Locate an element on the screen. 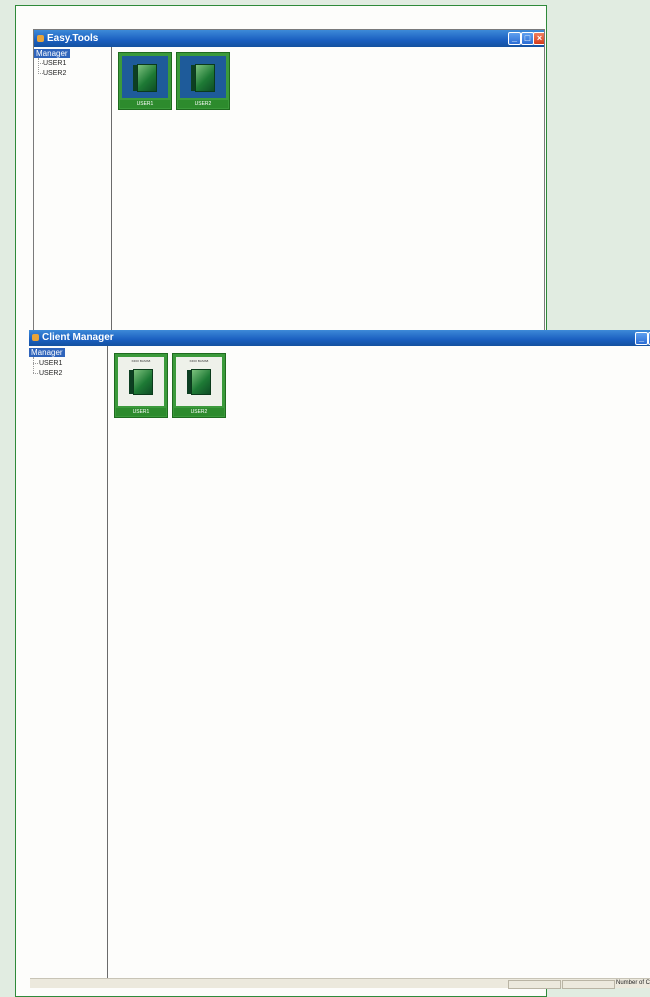 The width and height of the screenshot is (650, 997). user-tile: USER1 is located at coordinates (145, 81).